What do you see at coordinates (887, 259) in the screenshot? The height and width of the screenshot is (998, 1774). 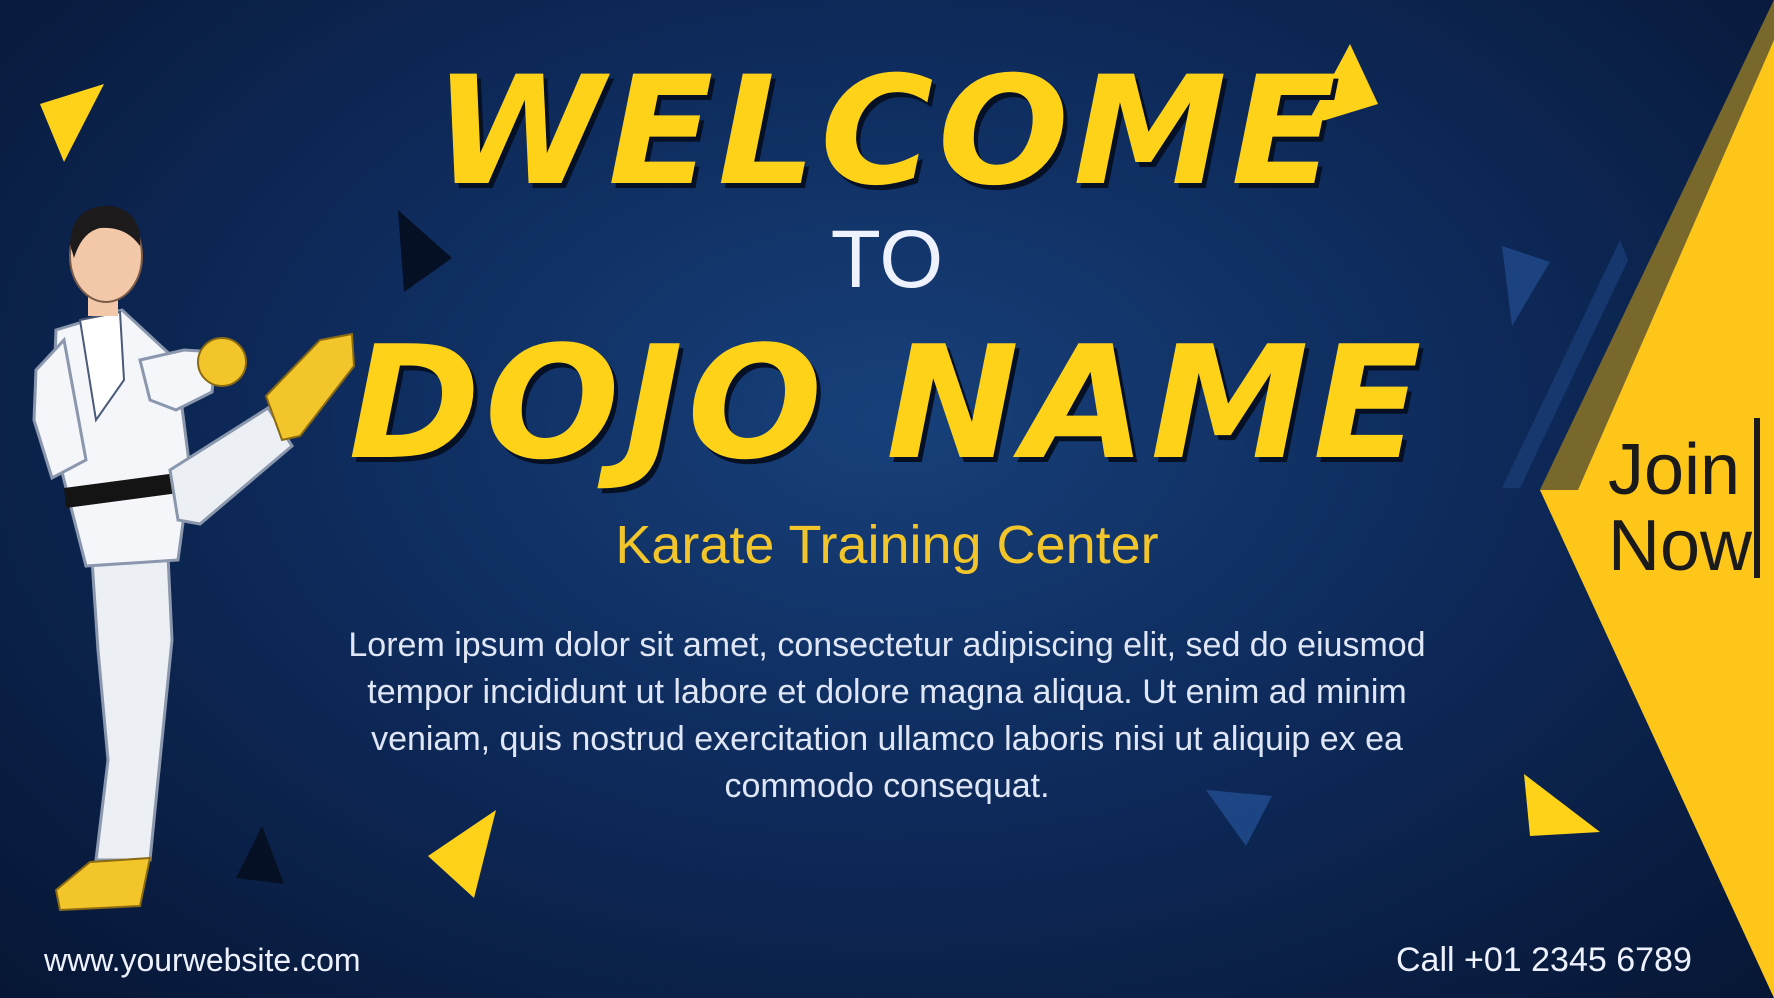 I see `to-heading: TO` at bounding box center [887, 259].